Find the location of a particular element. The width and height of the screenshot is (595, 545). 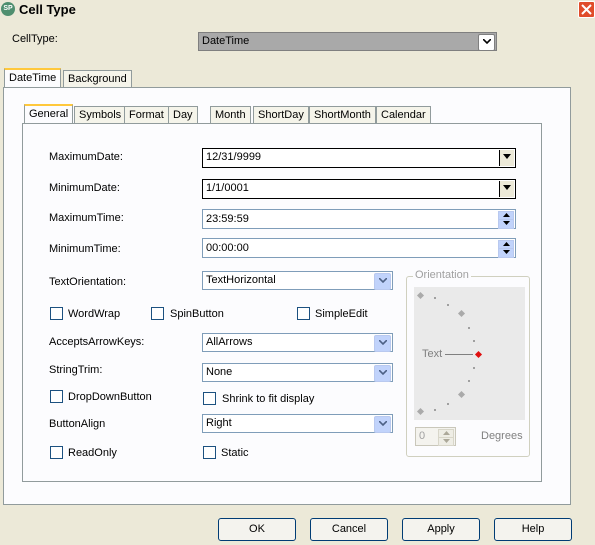

maximum-time-label: MaximumTime: is located at coordinates (86, 218).